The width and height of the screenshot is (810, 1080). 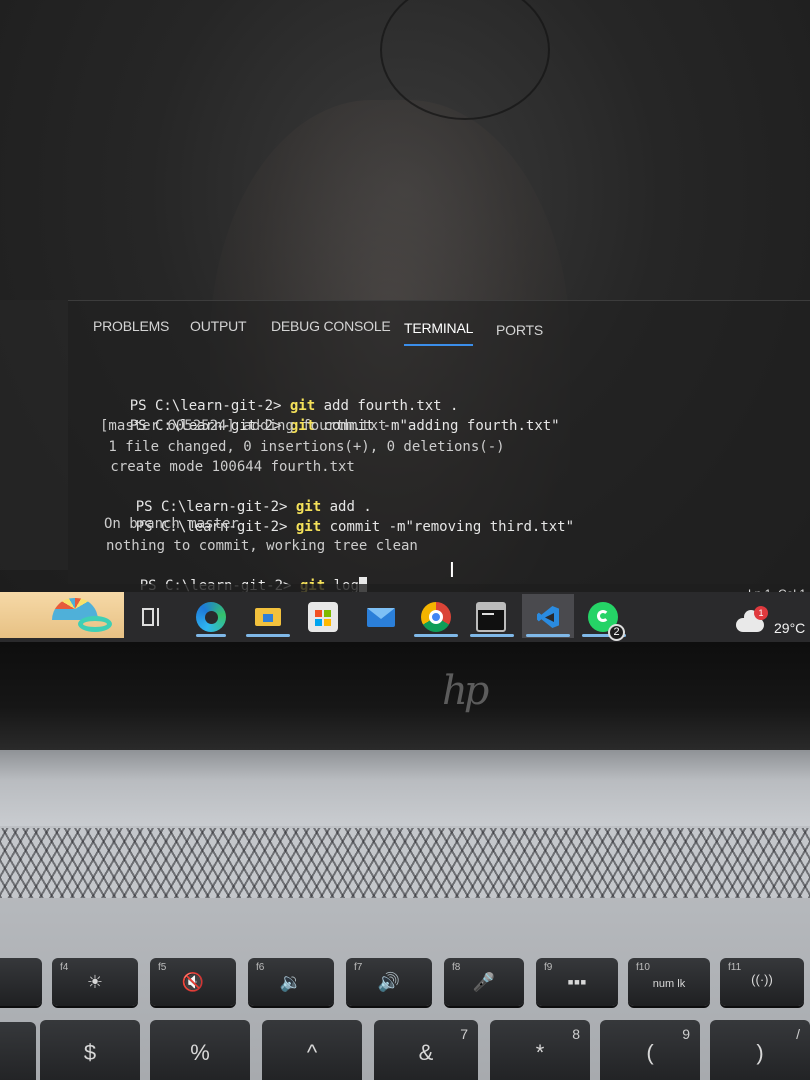 What do you see at coordinates (211, 617) in the screenshot?
I see `edge-browser-icon` at bounding box center [211, 617].